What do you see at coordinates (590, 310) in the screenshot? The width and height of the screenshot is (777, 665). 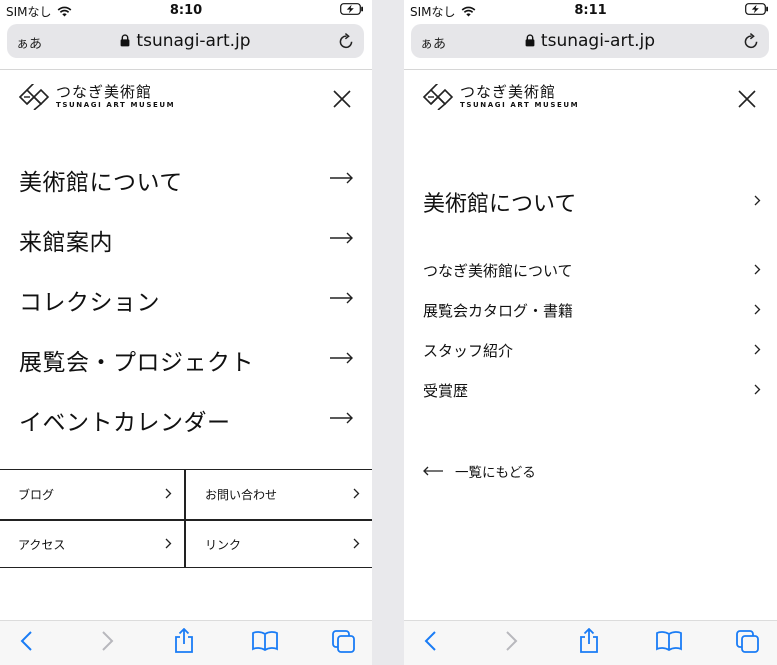 I see `submenu-item-catalogs: 展覧会カタログ・書籍` at bounding box center [590, 310].